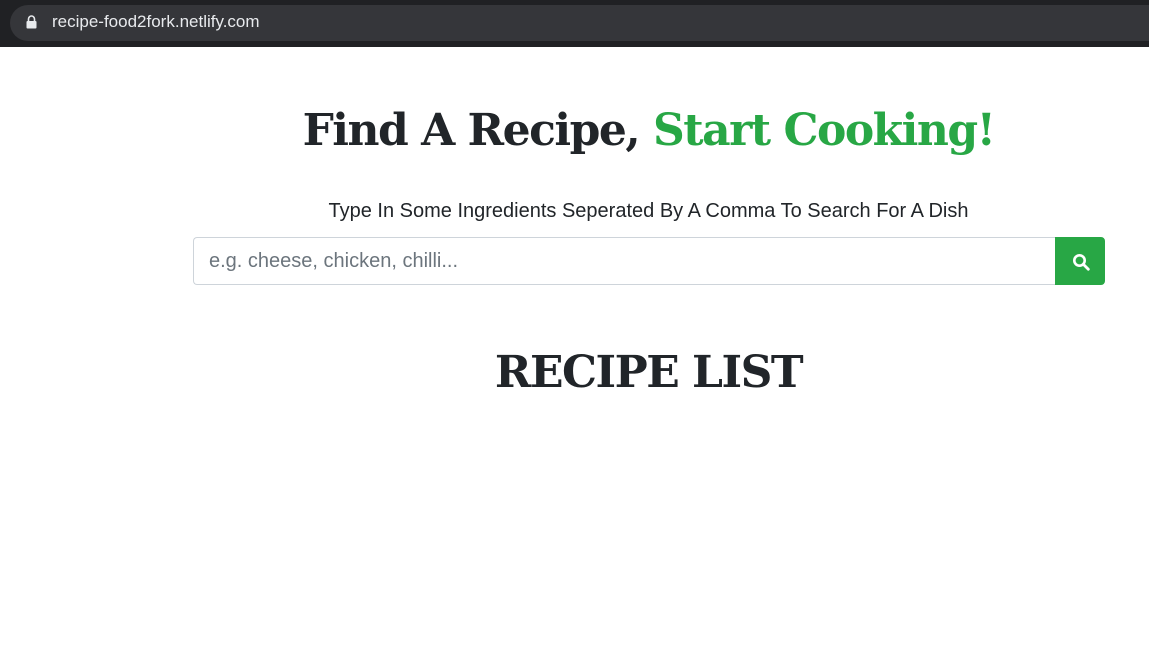 The height and width of the screenshot is (661, 1149). I want to click on address-url: recipe-food2fork.netlify.com, so click(156, 22).